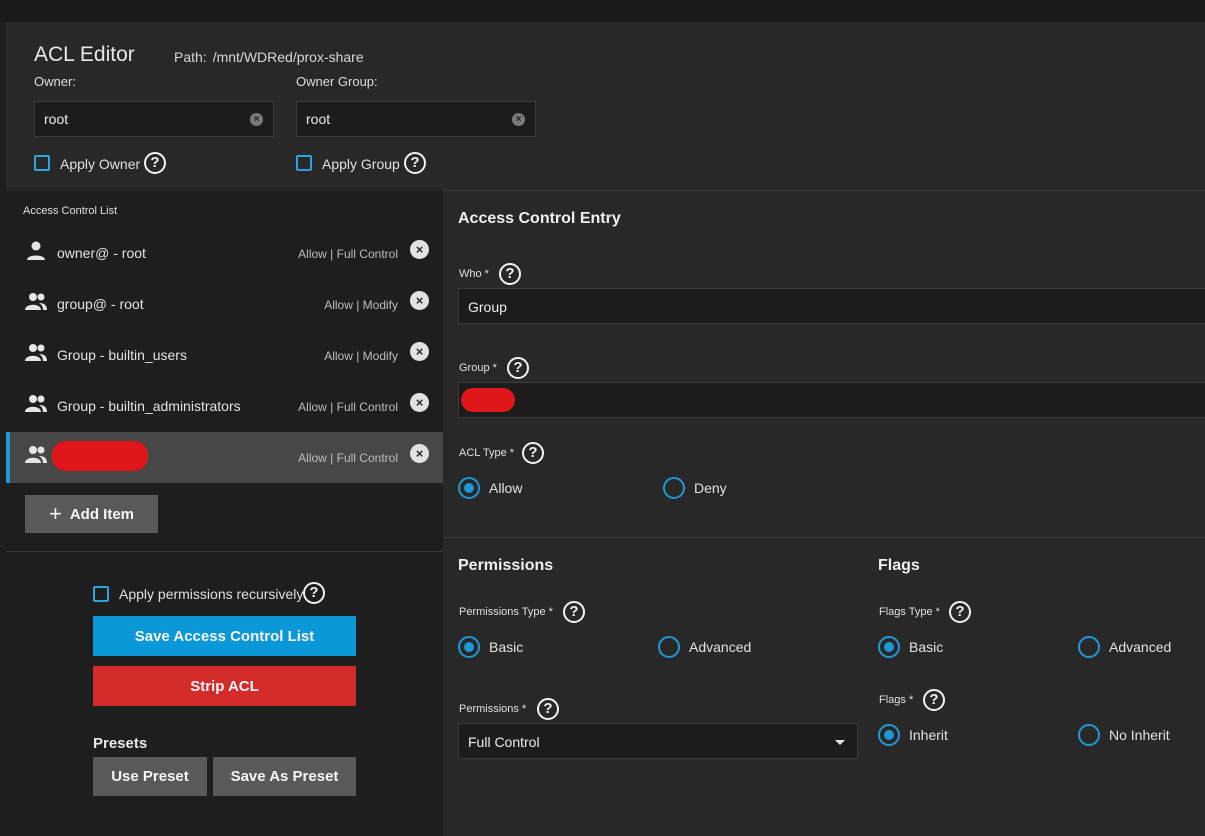 The image size is (1205, 836). Describe the element at coordinates (658, 741) in the screenshot. I see `permissions-select: Full Control` at that location.